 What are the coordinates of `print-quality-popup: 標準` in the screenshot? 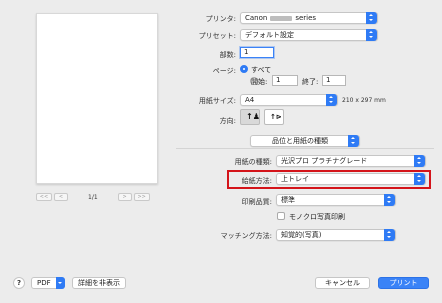 It's located at (336, 200).